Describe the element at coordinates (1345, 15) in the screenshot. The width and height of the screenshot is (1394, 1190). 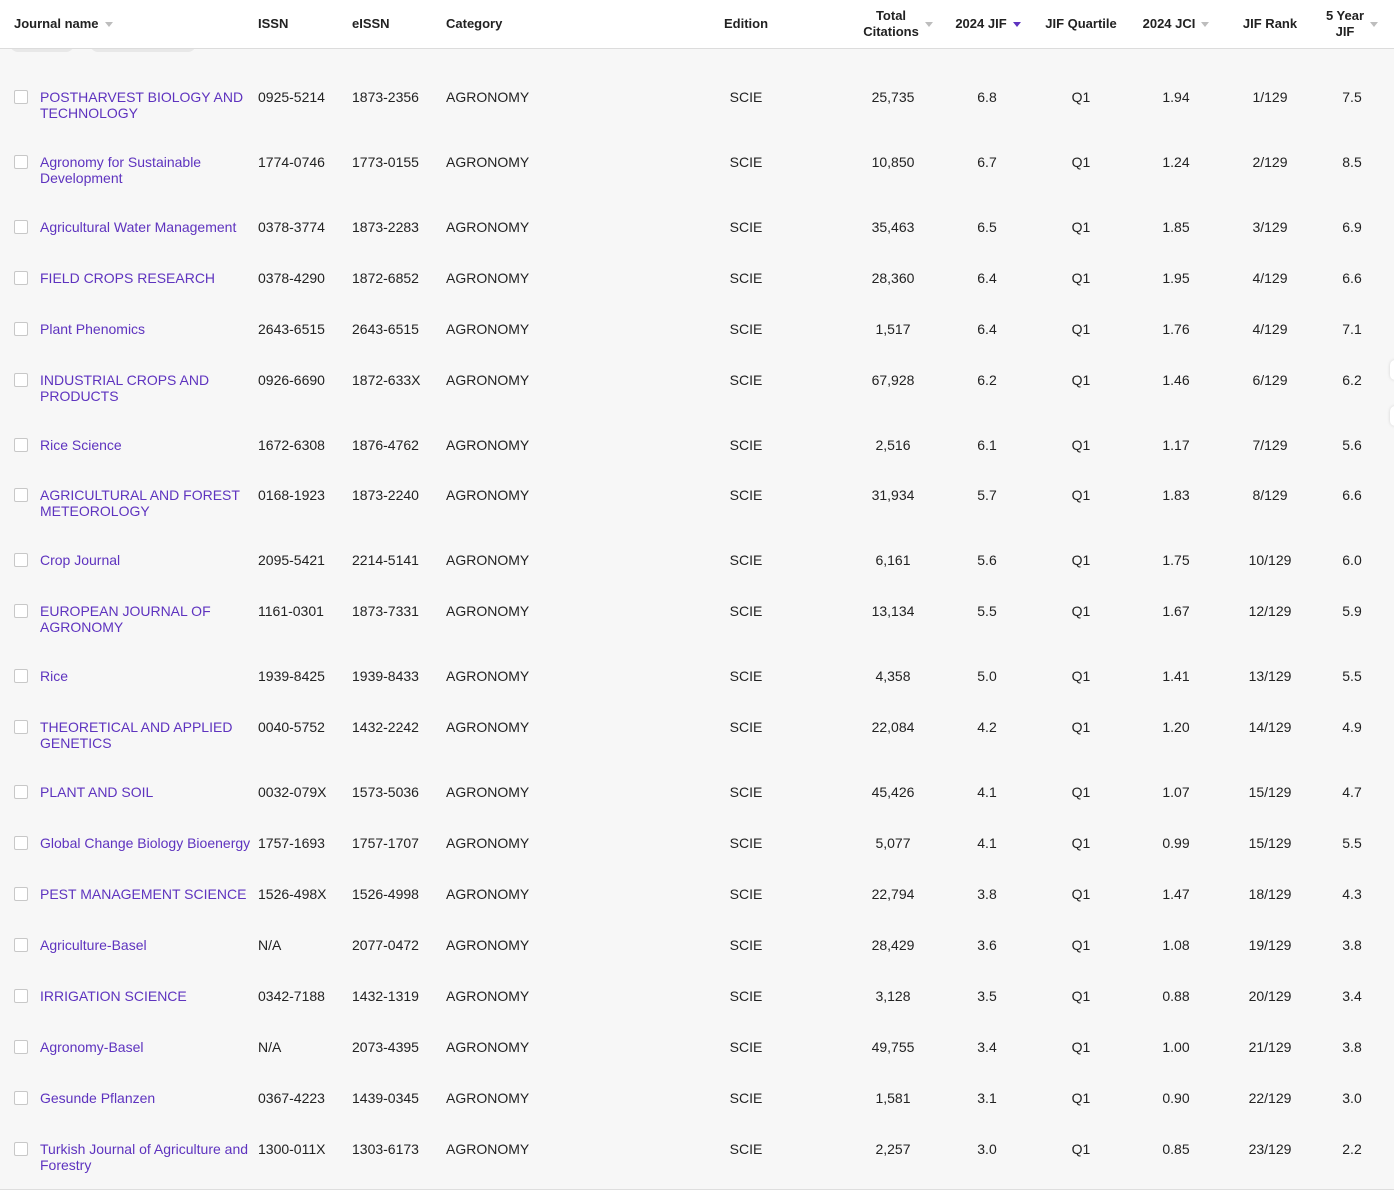
I see `col-header-five-year-line1: 5 Year` at that location.